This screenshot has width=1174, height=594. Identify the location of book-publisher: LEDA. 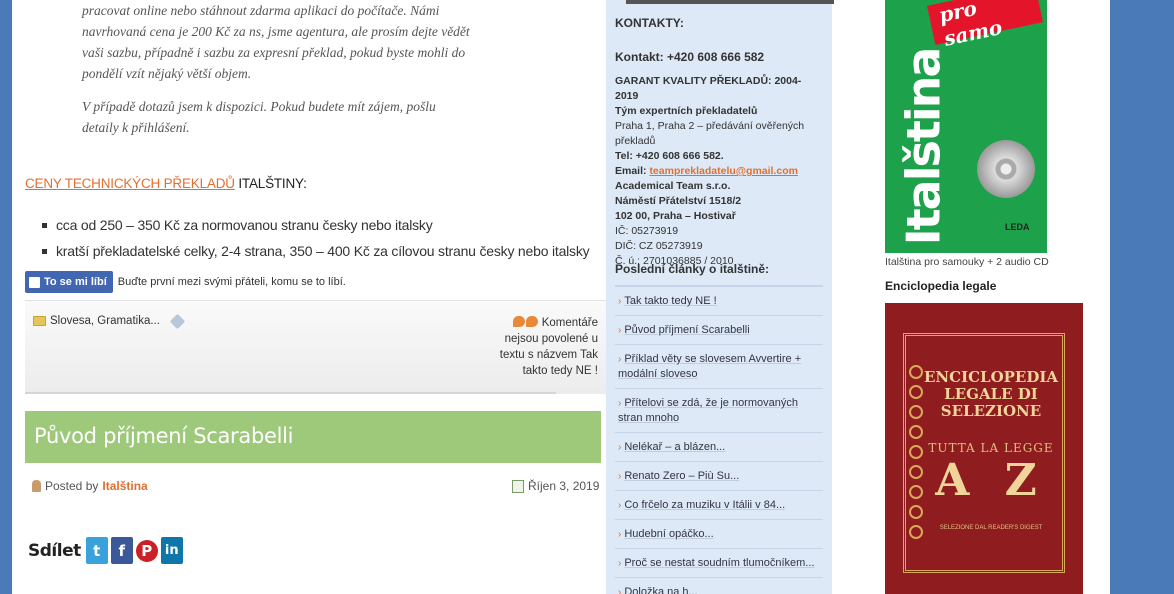
(1017, 227).